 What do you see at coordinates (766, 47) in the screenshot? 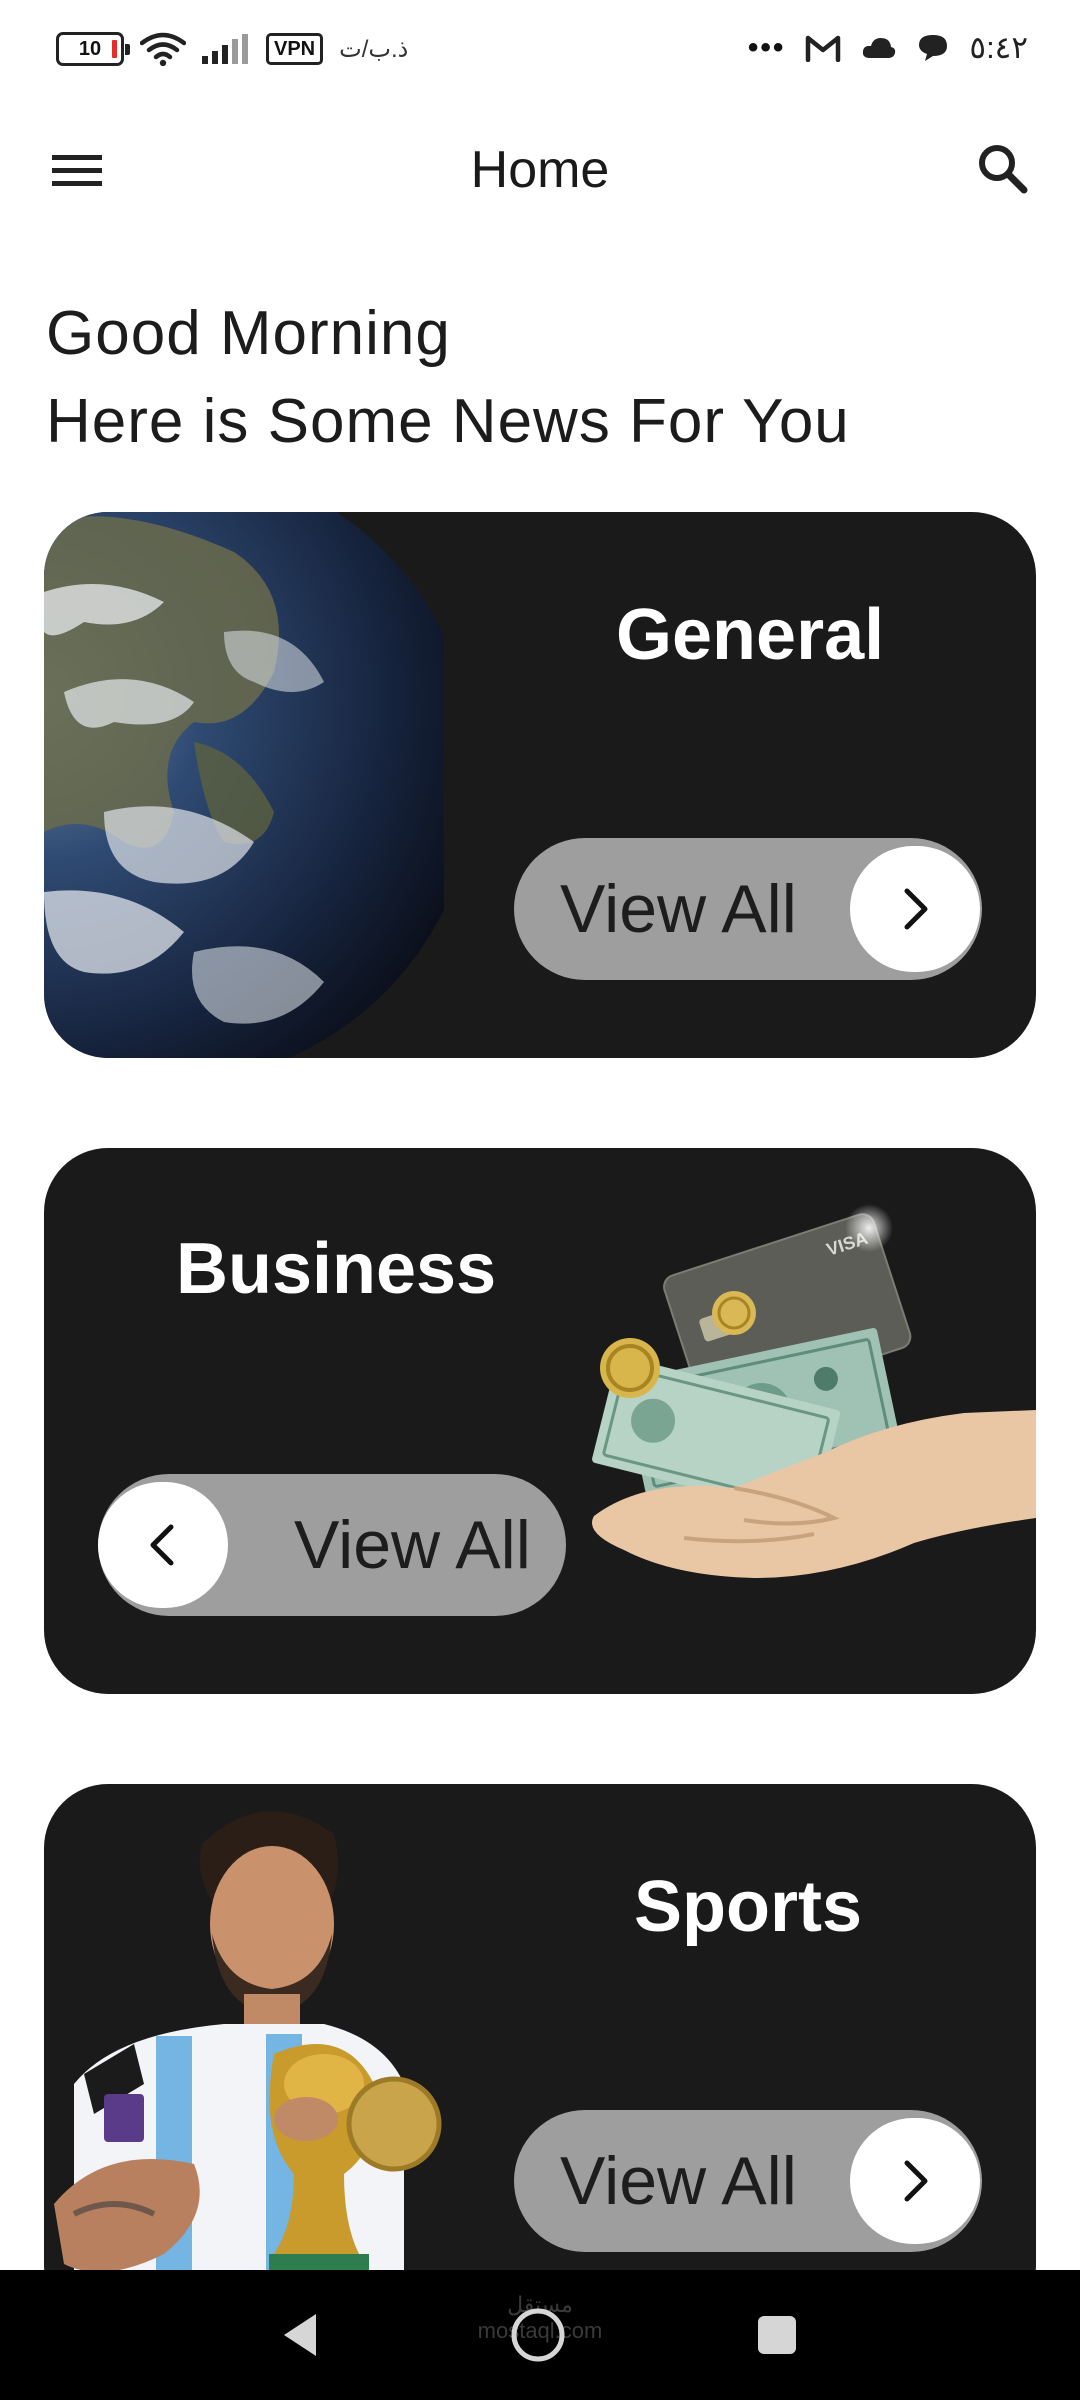
I see `more-notifications-icon: •••` at bounding box center [766, 47].